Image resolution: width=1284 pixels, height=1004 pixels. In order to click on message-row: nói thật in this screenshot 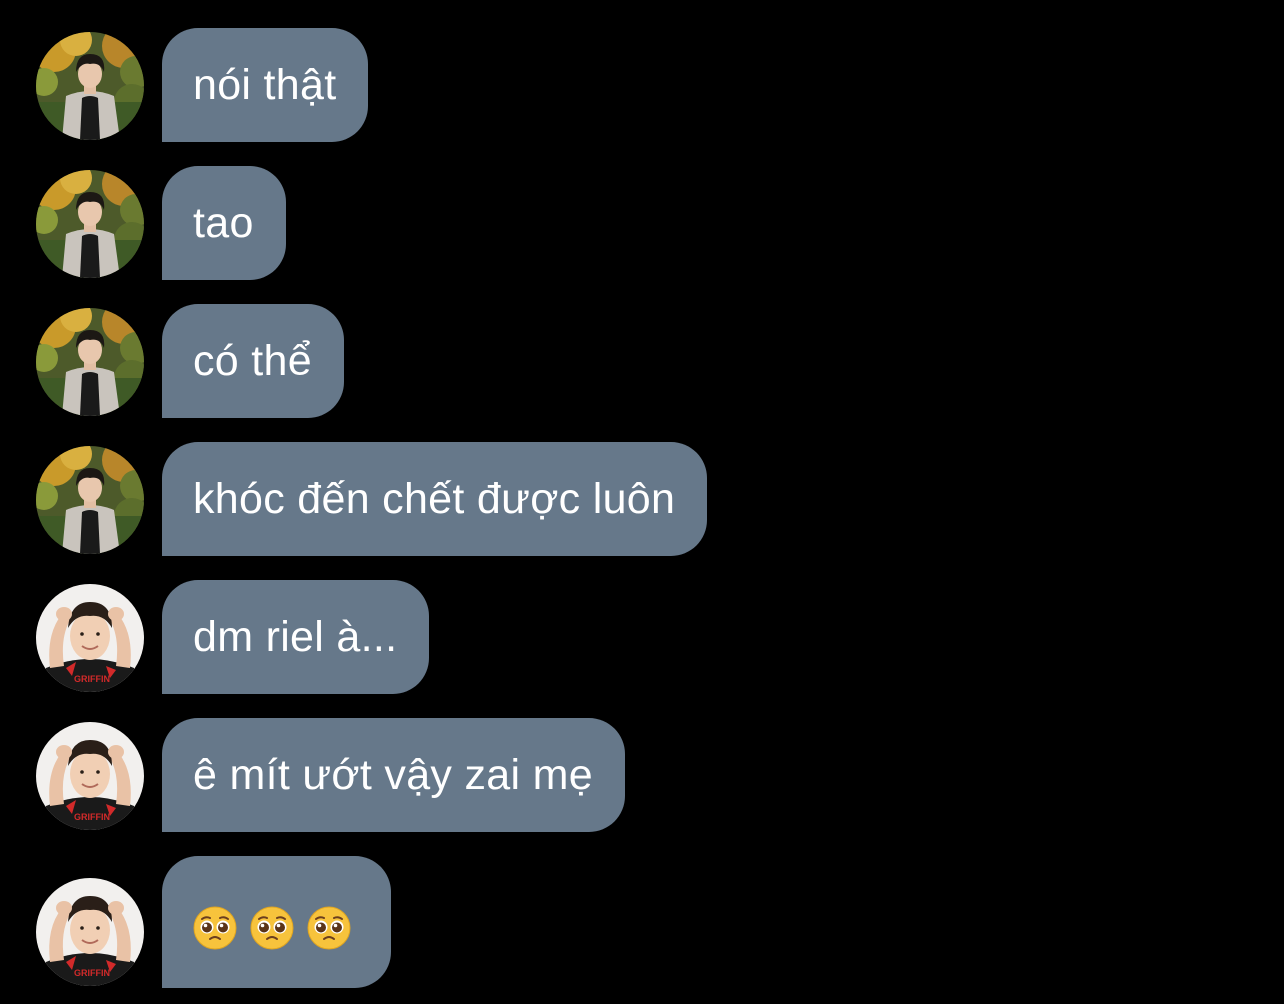, I will do `click(202, 85)`.